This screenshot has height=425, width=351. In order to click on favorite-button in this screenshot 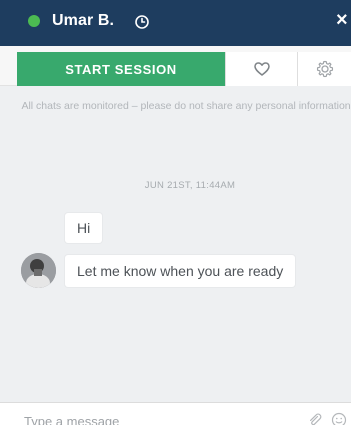, I will do `click(261, 69)`.